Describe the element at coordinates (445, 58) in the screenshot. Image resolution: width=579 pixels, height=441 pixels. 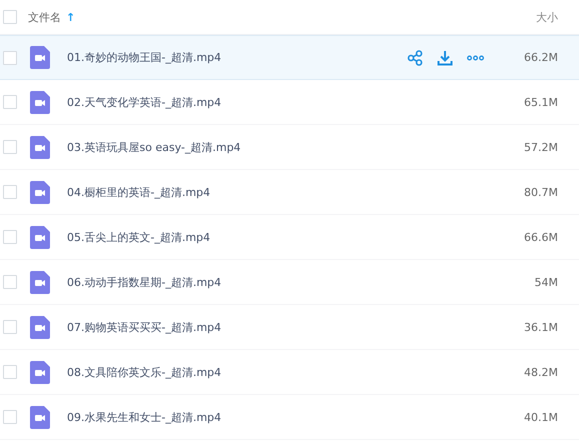
I see `download-icon` at that location.